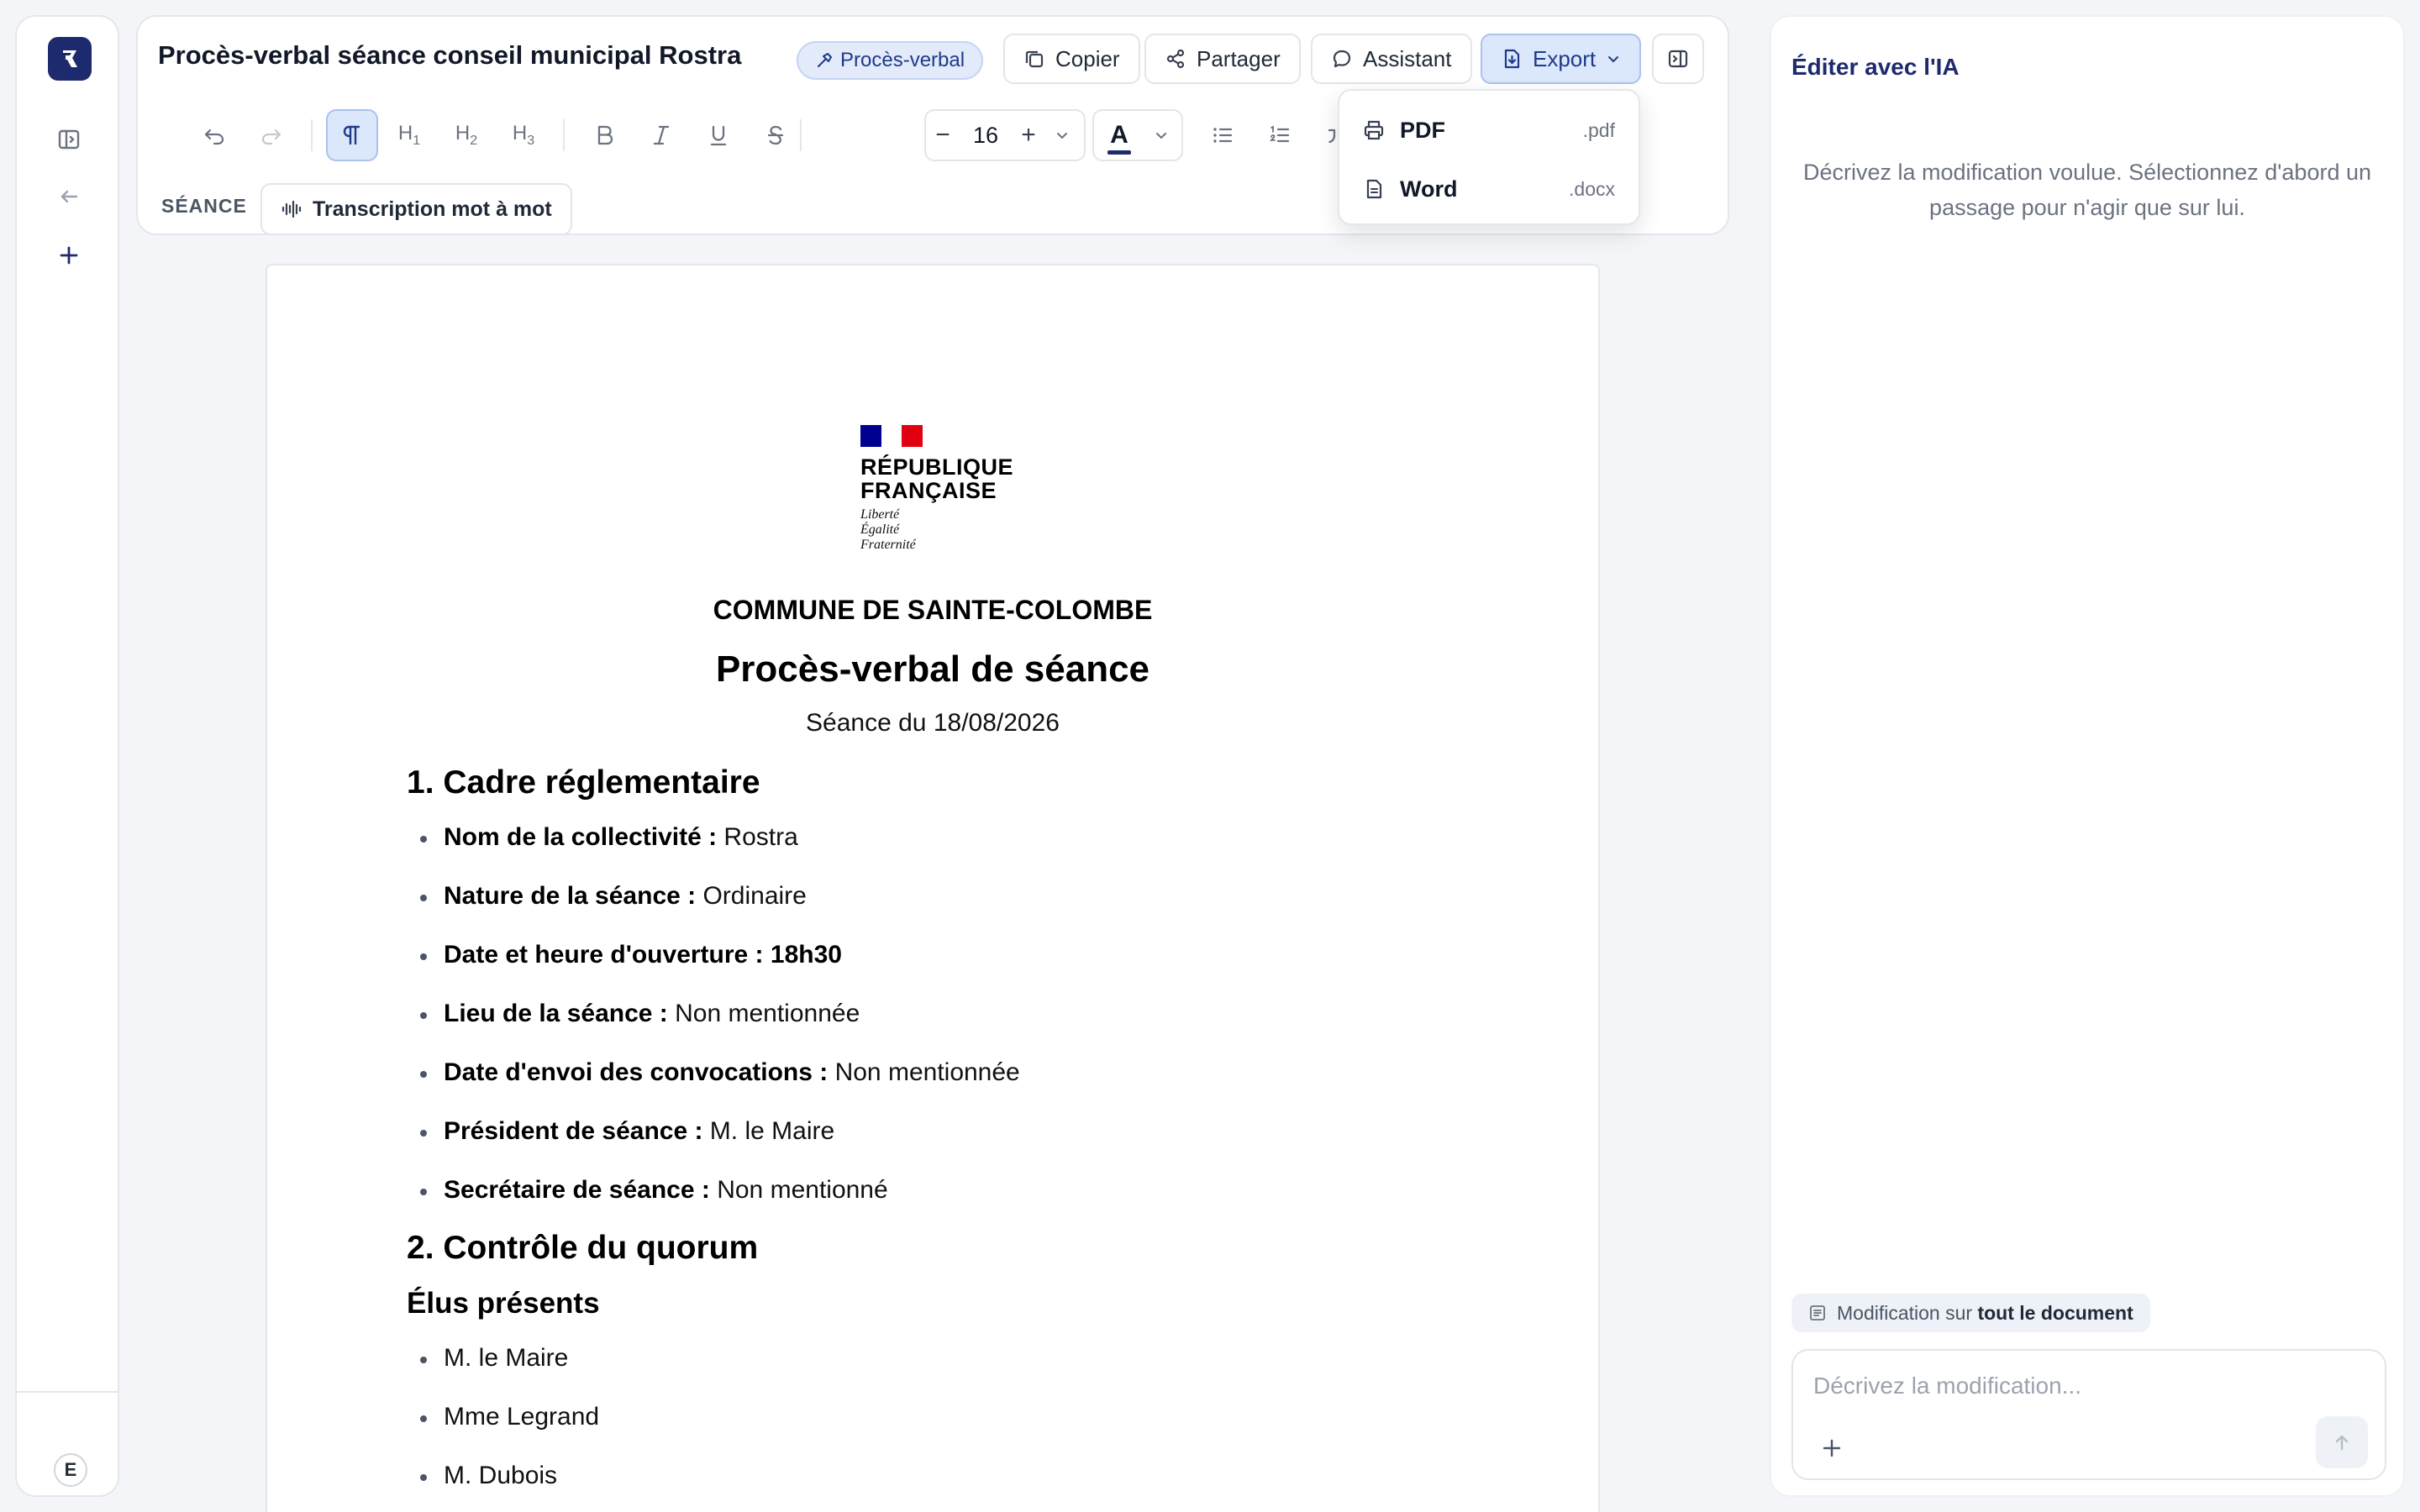 The width and height of the screenshot is (2420, 1512). Describe the element at coordinates (67, 756) in the screenshot. I see `left-rail: E` at that location.